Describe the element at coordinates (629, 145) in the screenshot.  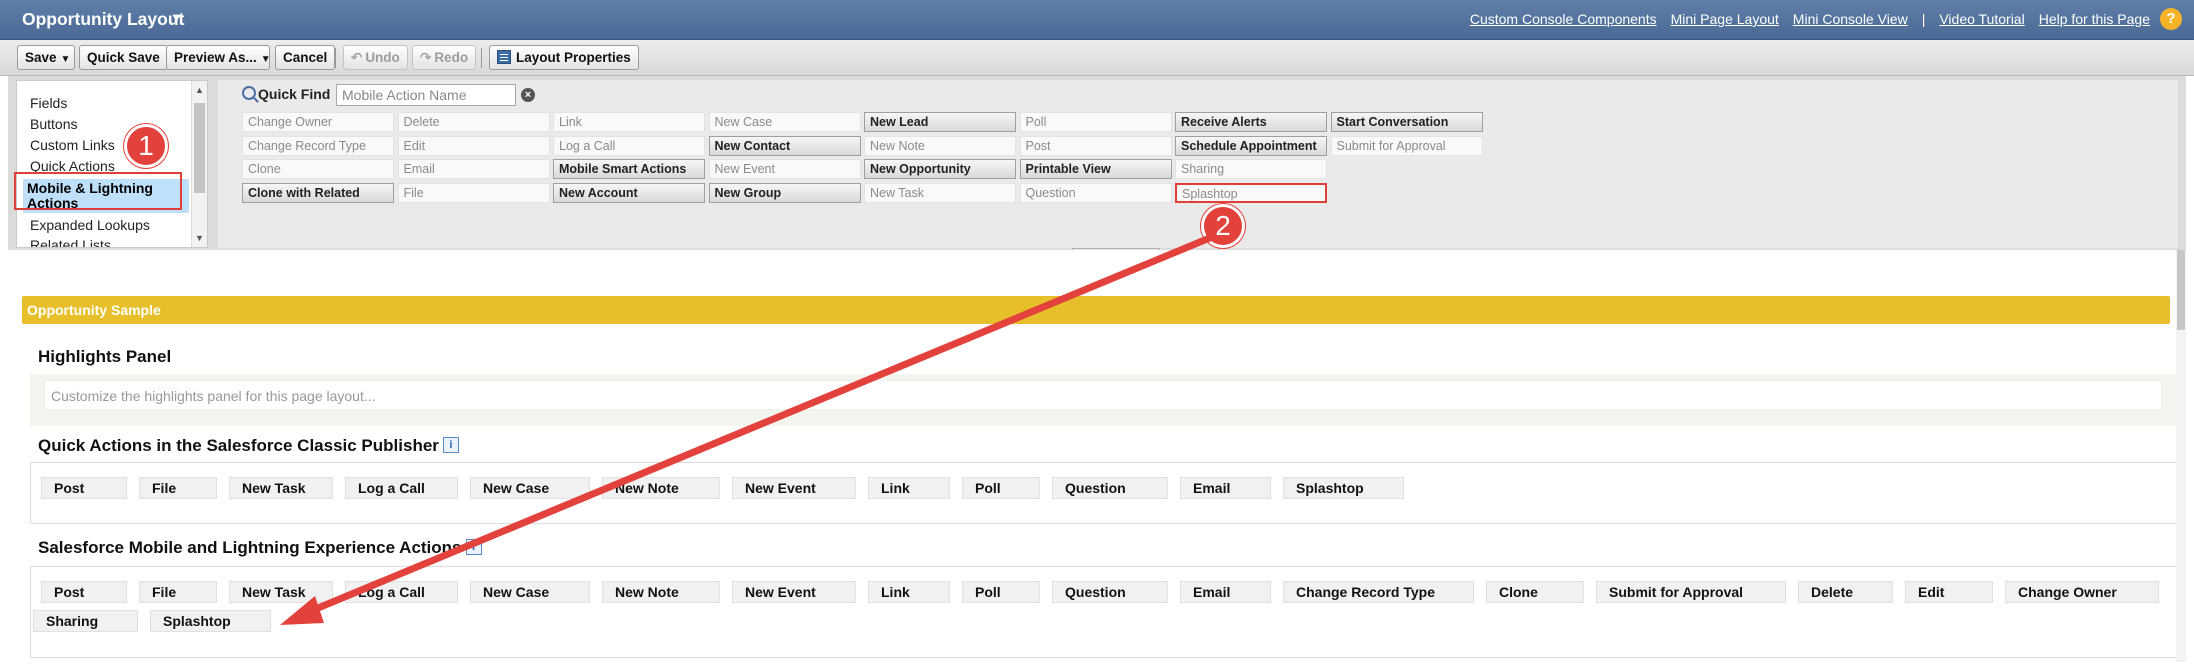
I see `palette-item: Log a Call` at that location.